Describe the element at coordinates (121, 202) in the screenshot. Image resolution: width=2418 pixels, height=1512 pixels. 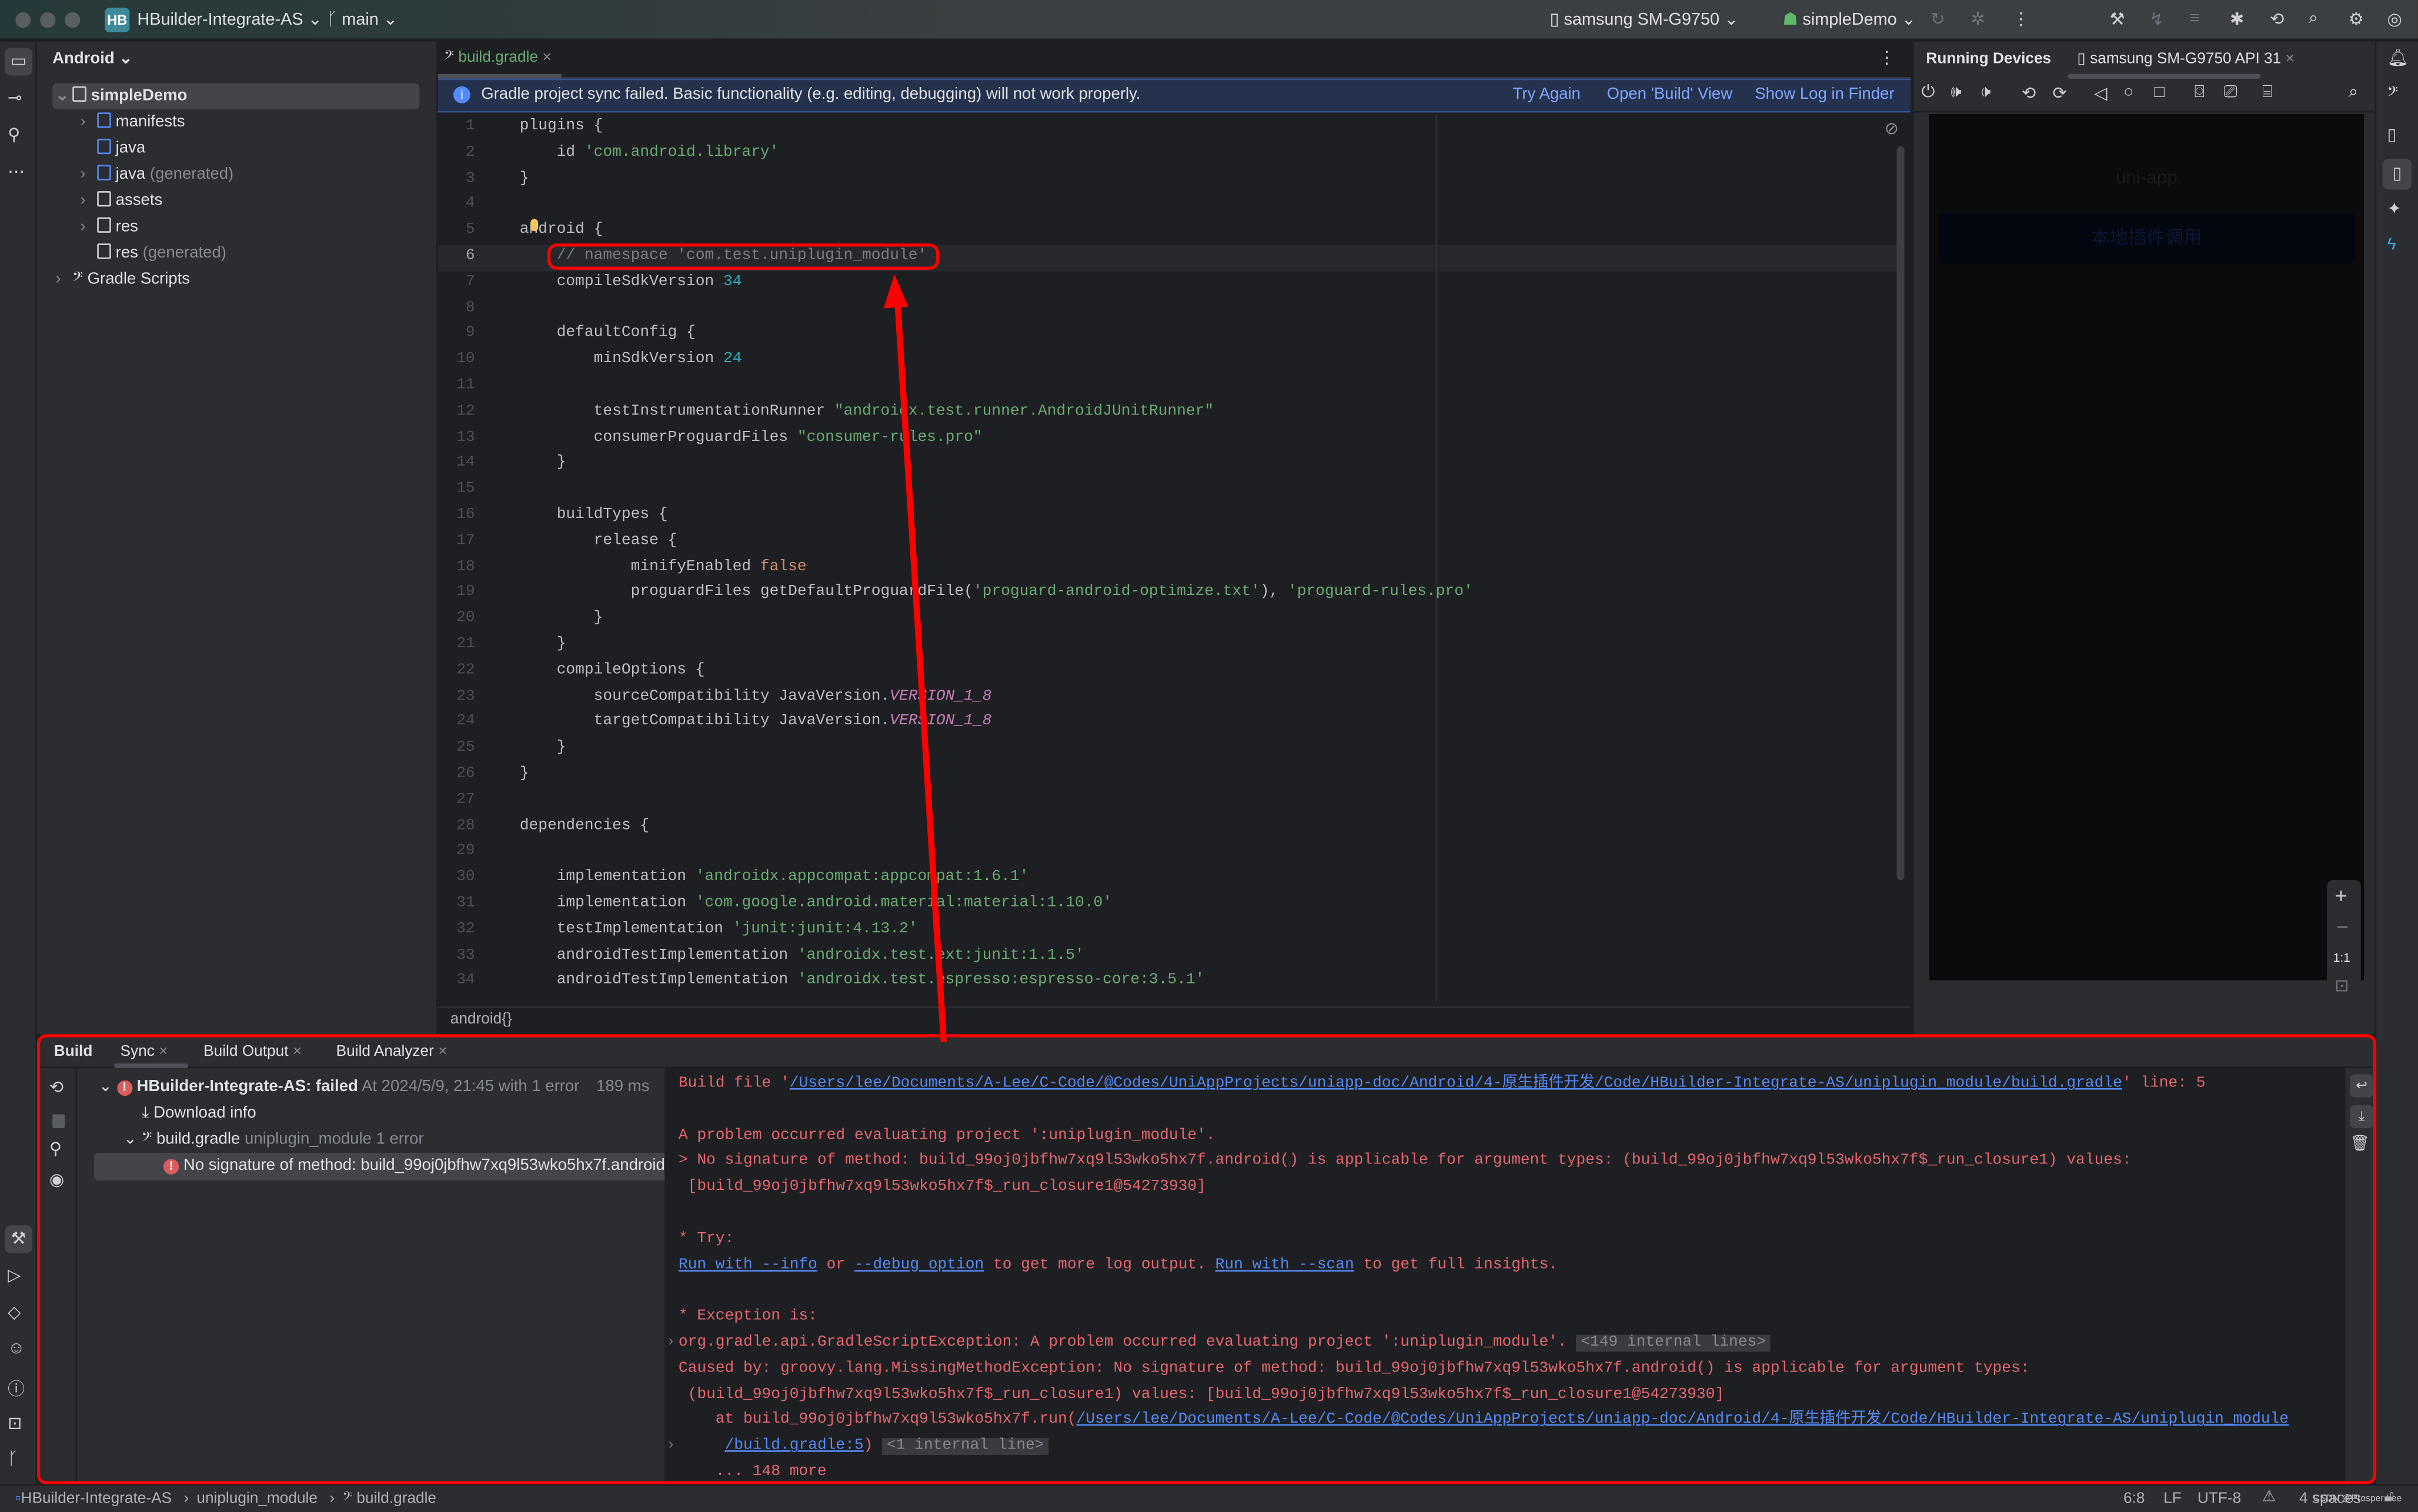
I see `tree-item: › assets` at that location.